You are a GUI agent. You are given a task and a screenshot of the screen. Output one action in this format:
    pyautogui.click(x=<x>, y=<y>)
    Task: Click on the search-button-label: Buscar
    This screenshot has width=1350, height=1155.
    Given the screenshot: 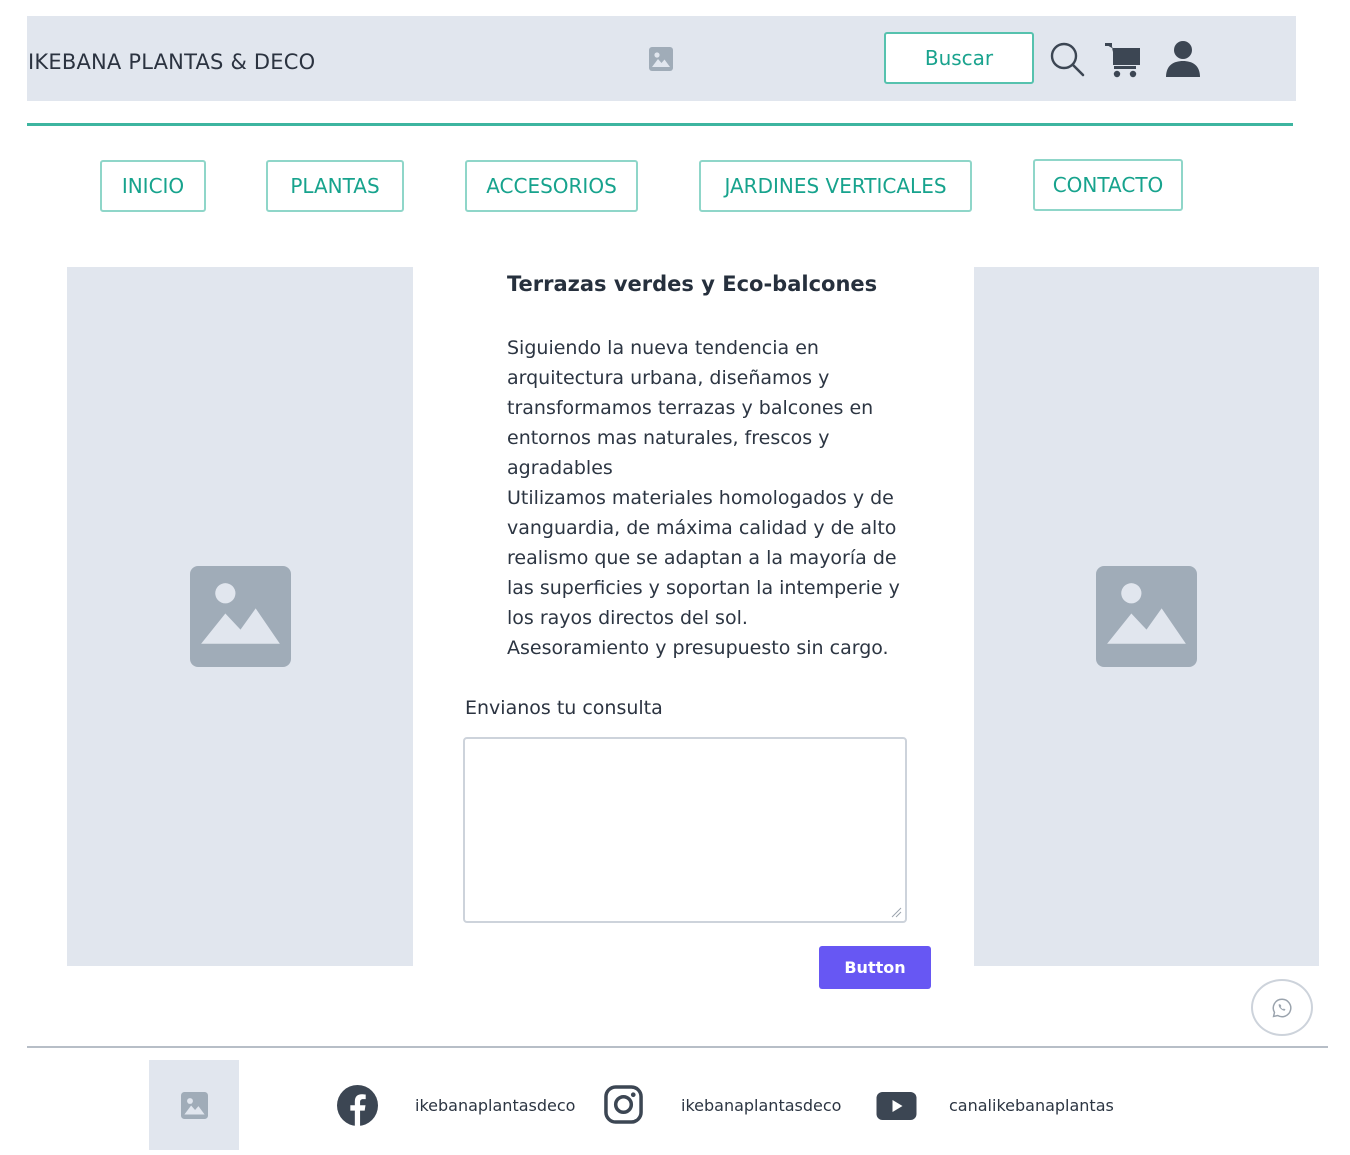 What is the action you would take?
    pyautogui.click(x=959, y=58)
    